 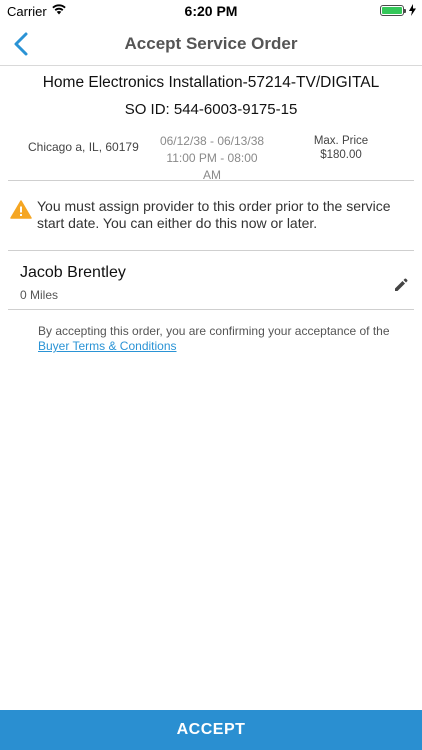 What do you see at coordinates (211, 730) in the screenshot?
I see `accept-button: ACCEPT` at bounding box center [211, 730].